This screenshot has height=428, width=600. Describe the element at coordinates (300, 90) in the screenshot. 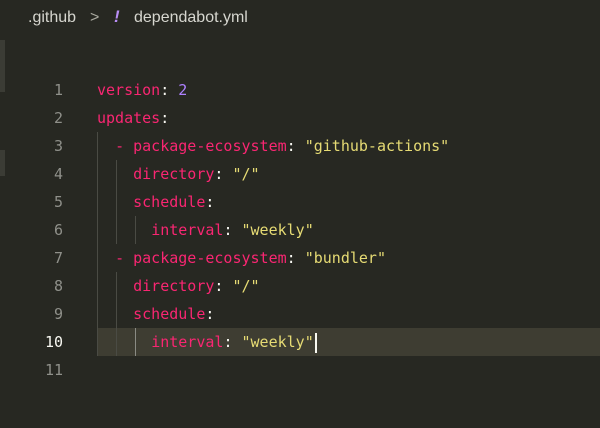

I see `code-line: 1 version: 2` at that location.